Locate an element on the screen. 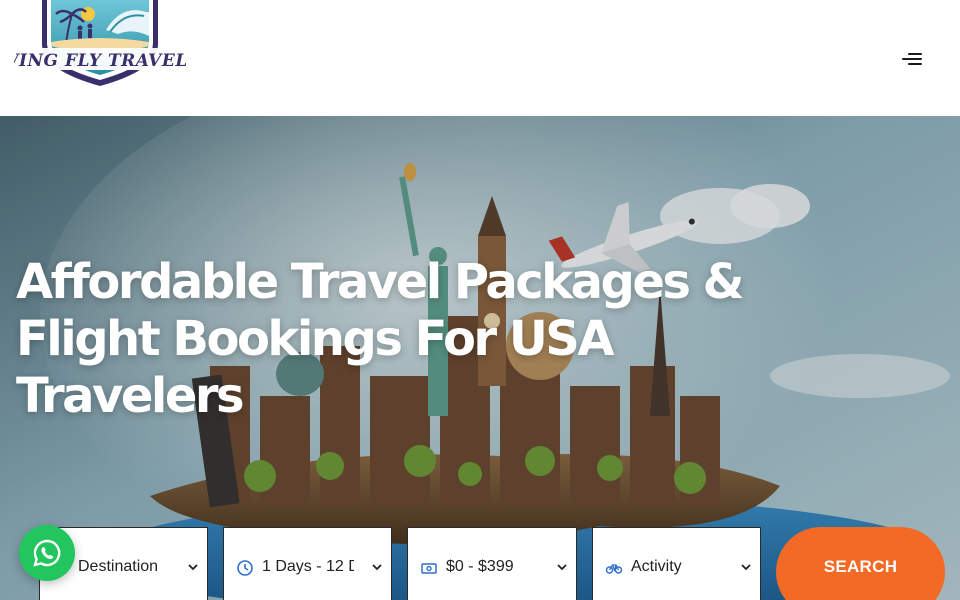 This screenshot has width=960, height=600. duration-select: 1 Days - 12 Days is located at coordinates (307, 563).